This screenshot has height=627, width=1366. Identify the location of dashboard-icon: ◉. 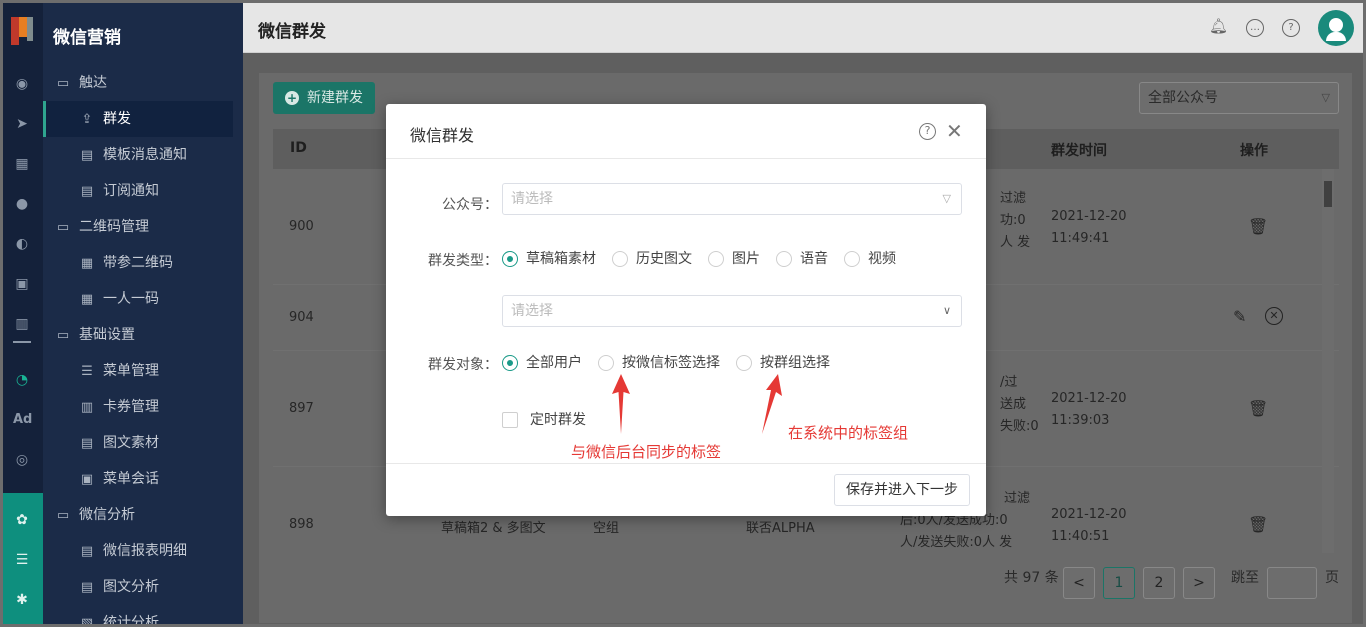
(22, 84).